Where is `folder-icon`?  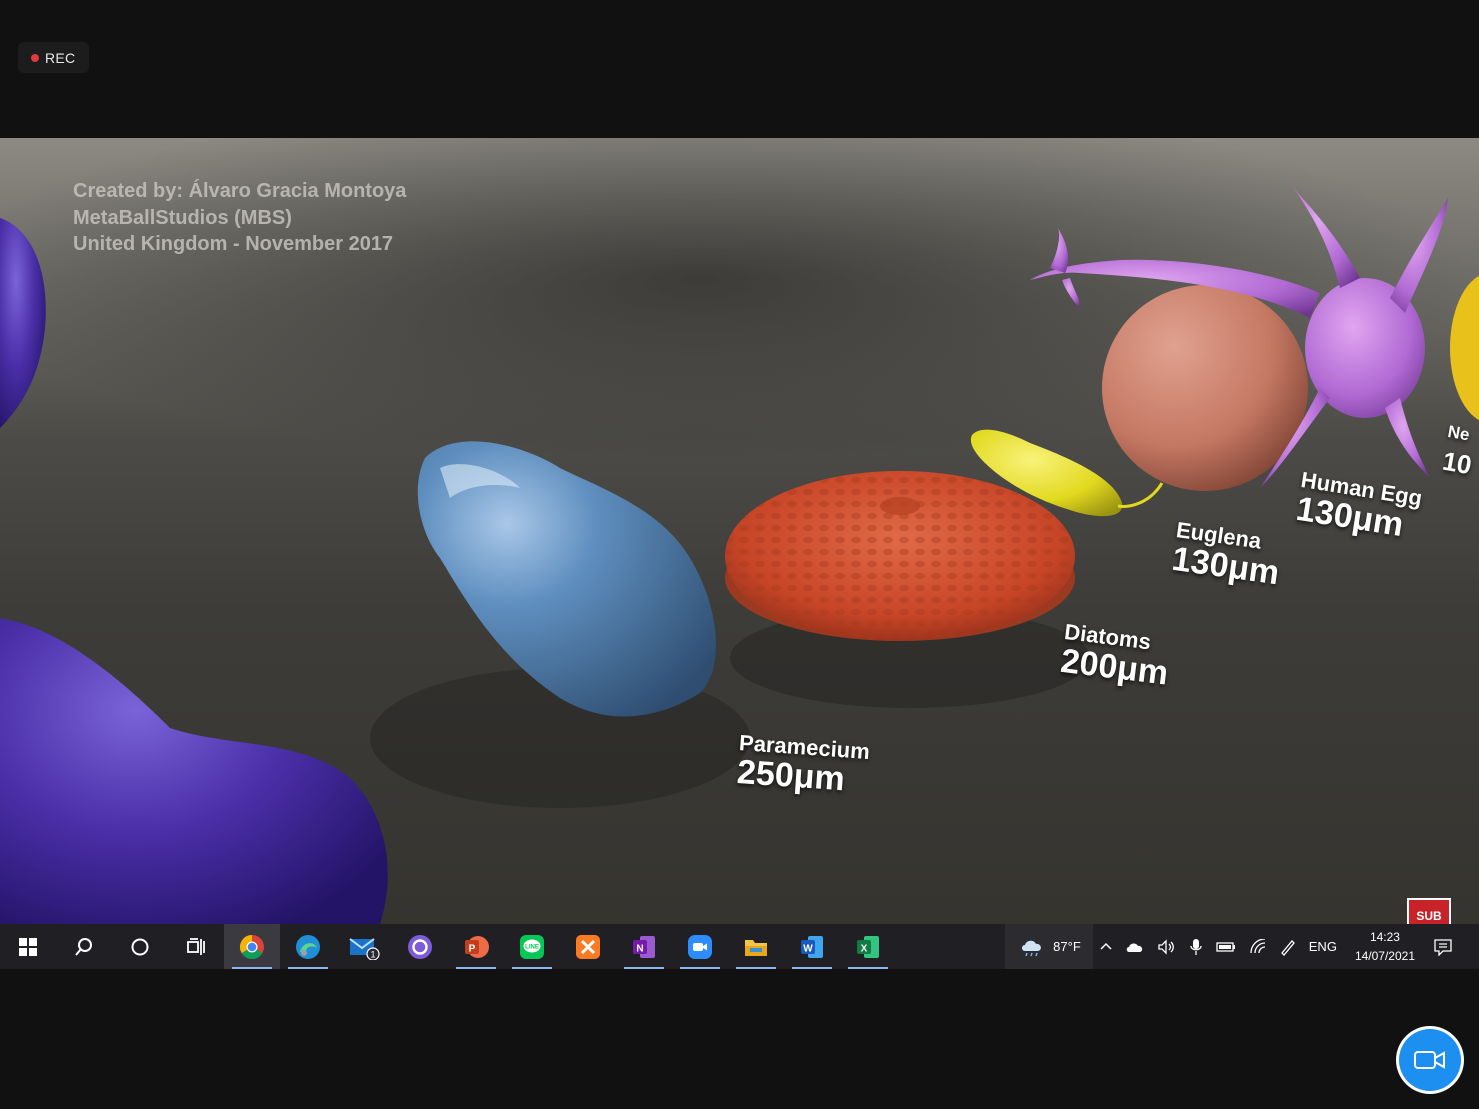
folder-icon is located at coordinates (756, 947).